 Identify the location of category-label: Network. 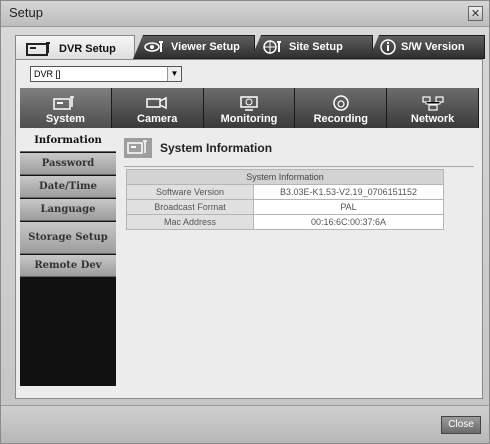
(432, 119).